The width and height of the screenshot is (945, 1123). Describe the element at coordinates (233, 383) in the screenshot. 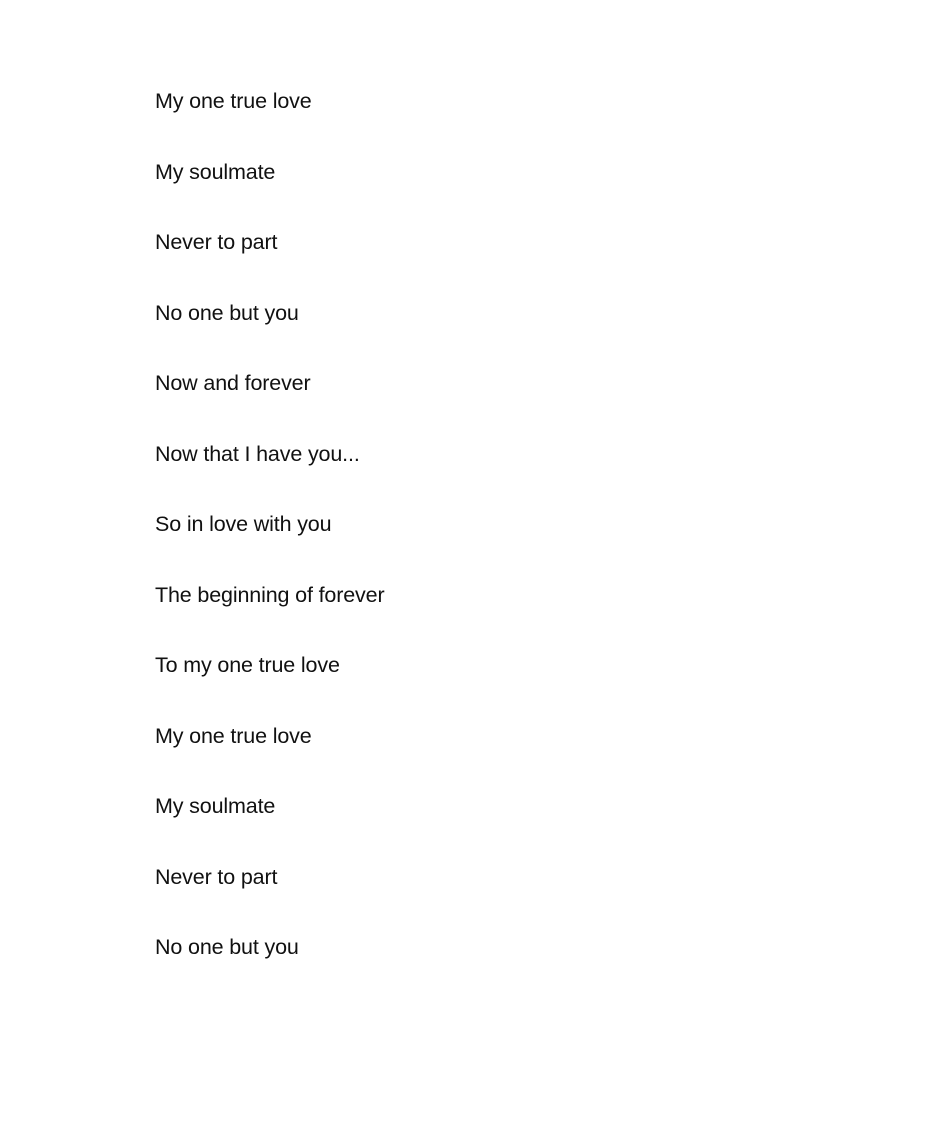

I see `poem-line: Now and forever` at that location.